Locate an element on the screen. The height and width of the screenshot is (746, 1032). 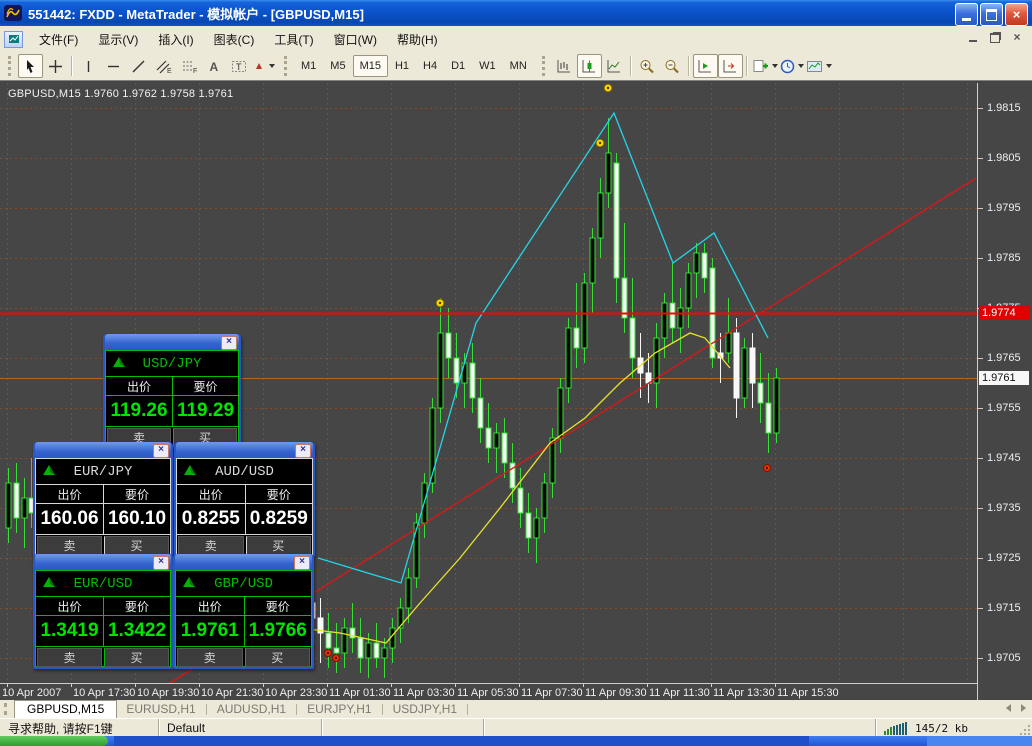
new-order-button is located at coordinates (765, 66).